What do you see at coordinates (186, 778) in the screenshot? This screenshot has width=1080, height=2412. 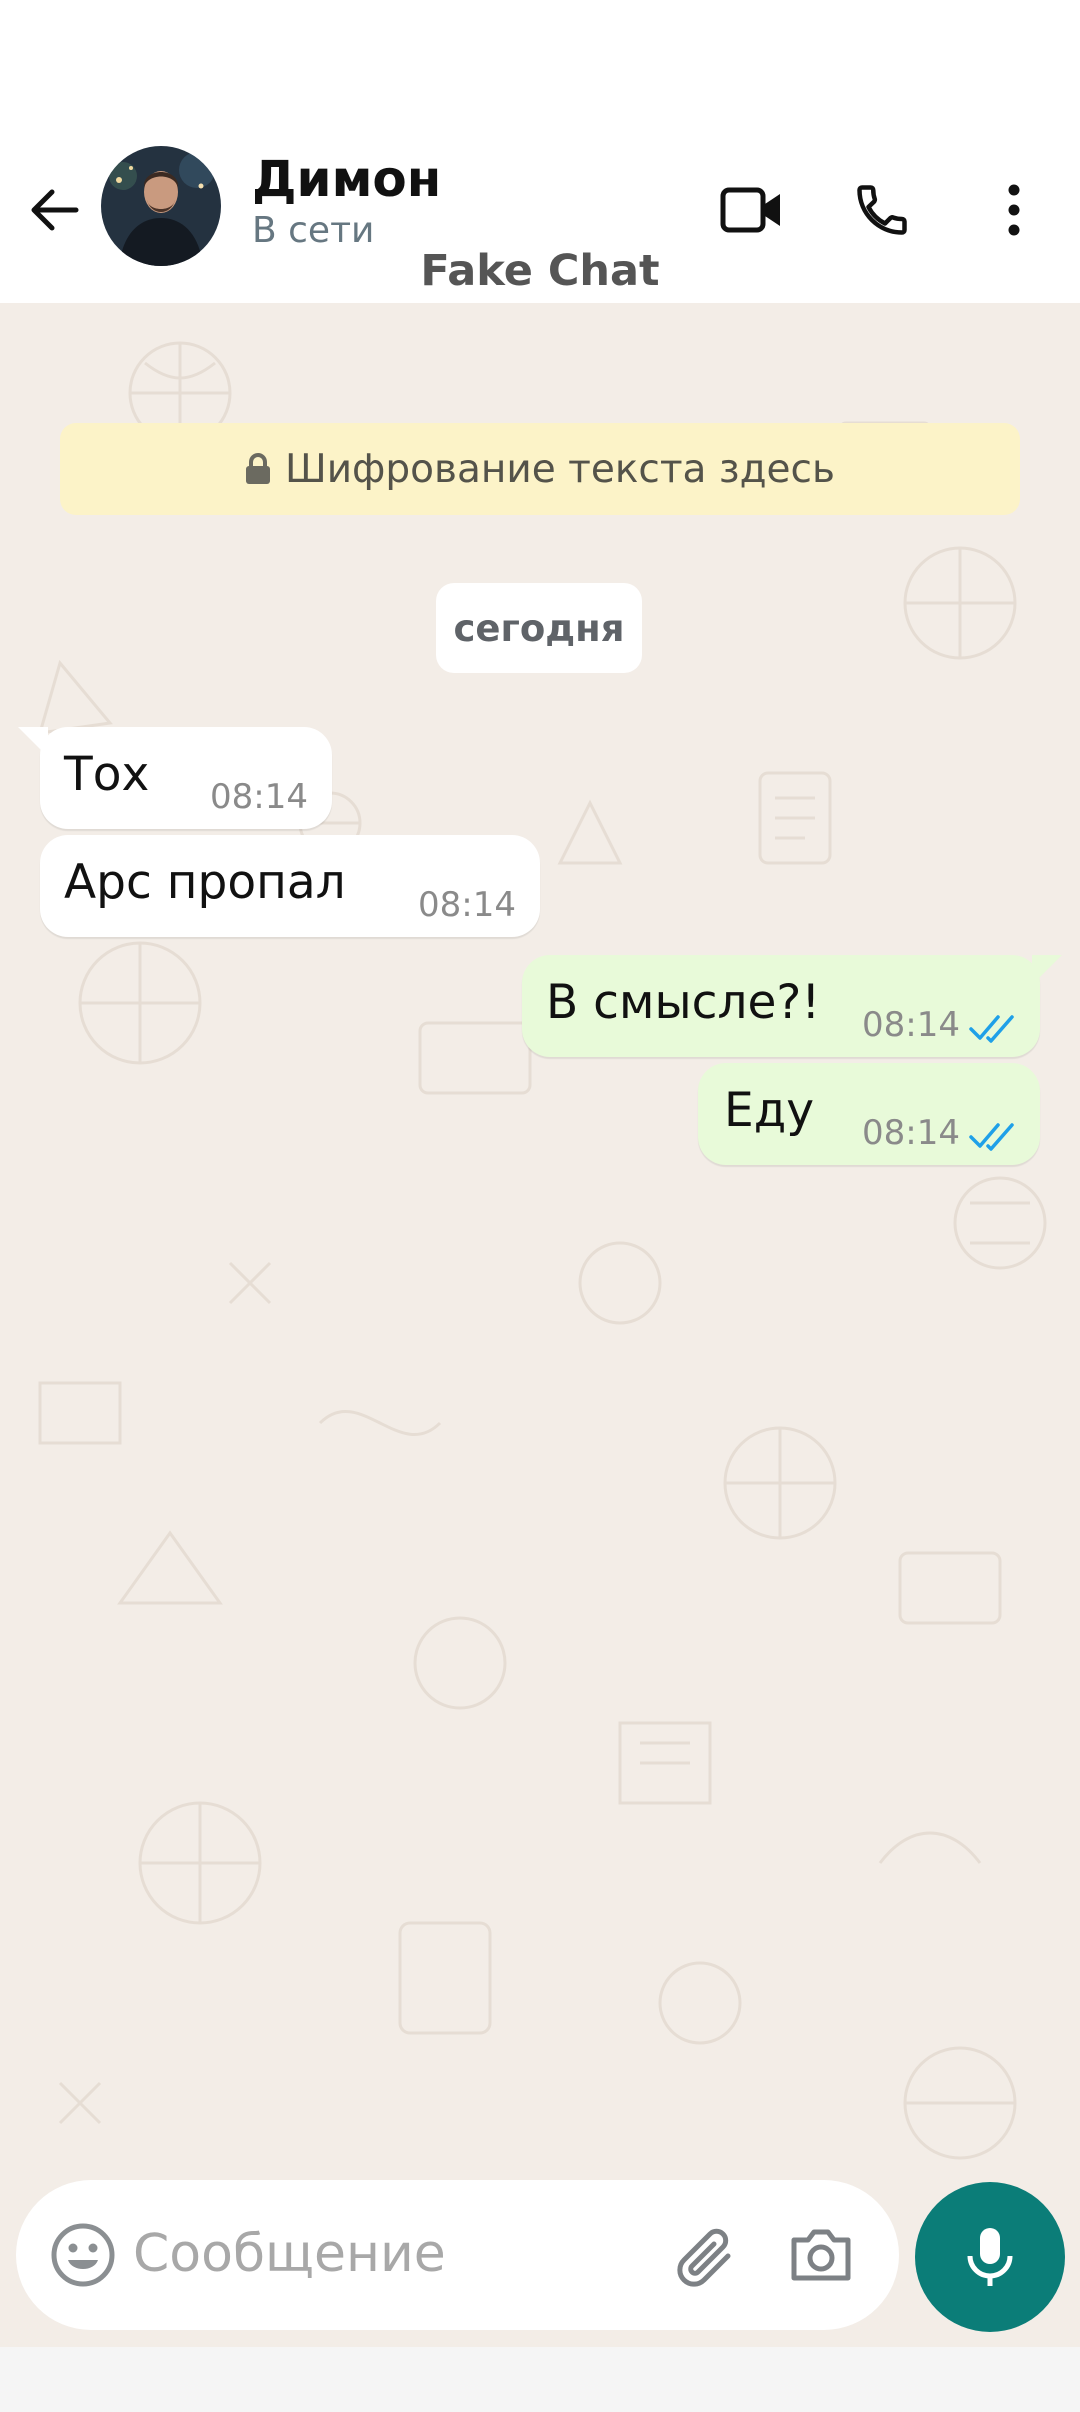 I see `message-bubble-incoming: Тох 08:14` at bounding box center [186, 778].